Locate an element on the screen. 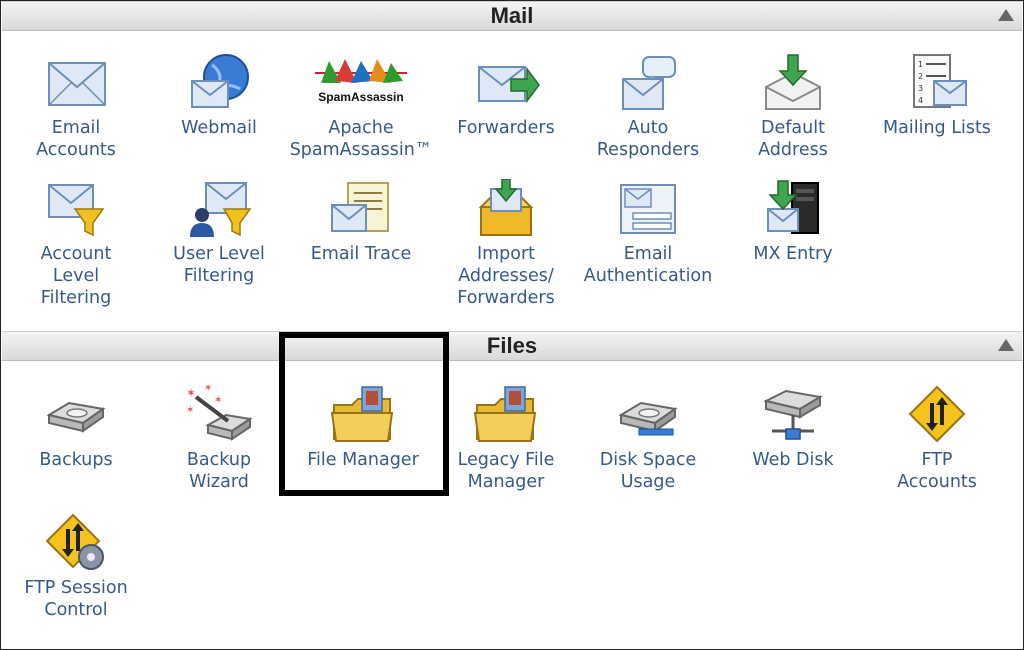 The image size is (1024, 650). spamassassin-item: SpamAssassin Apache SpamAssassin™ is located at coordinates (361, 107).